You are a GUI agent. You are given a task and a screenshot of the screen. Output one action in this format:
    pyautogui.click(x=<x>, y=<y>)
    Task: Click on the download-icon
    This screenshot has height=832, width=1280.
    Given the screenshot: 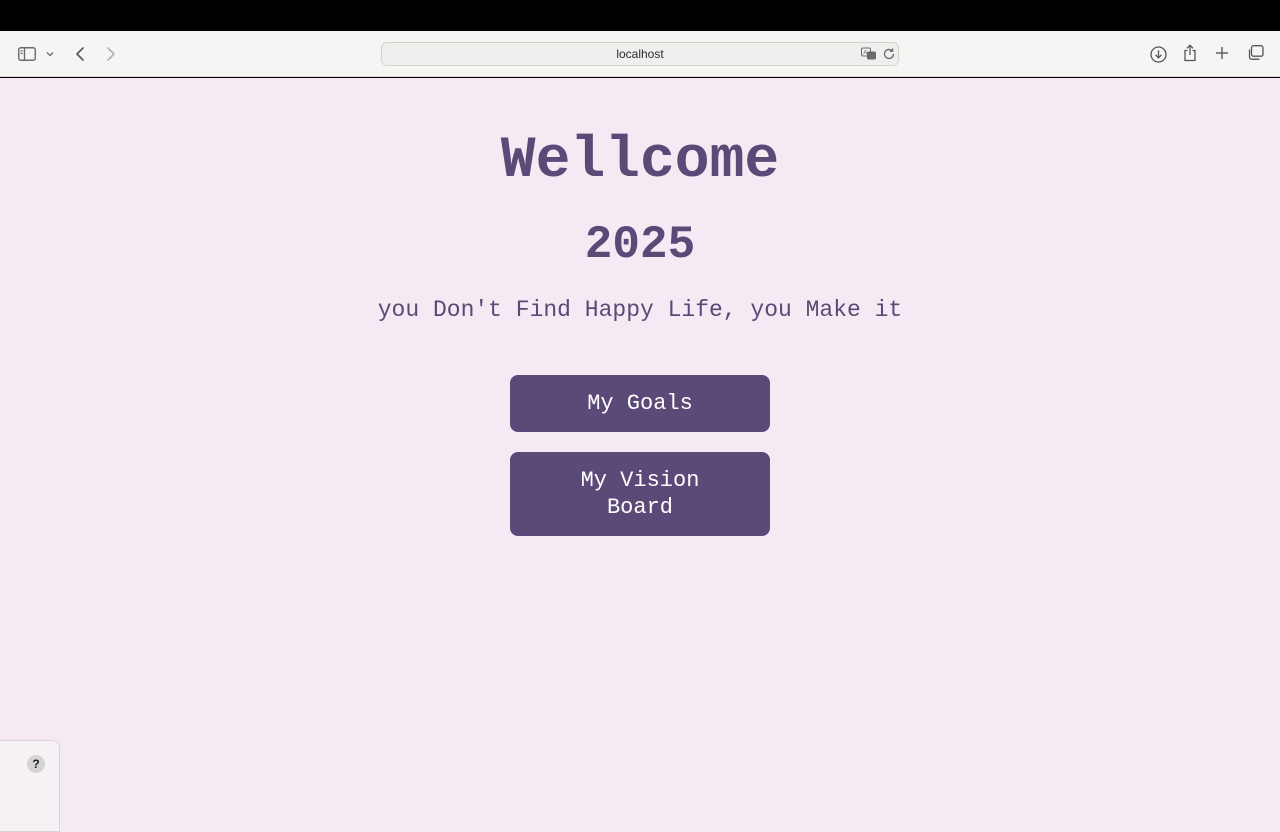 What is the action you would take?
    pyautogui.click(x=1158, y=54)
    